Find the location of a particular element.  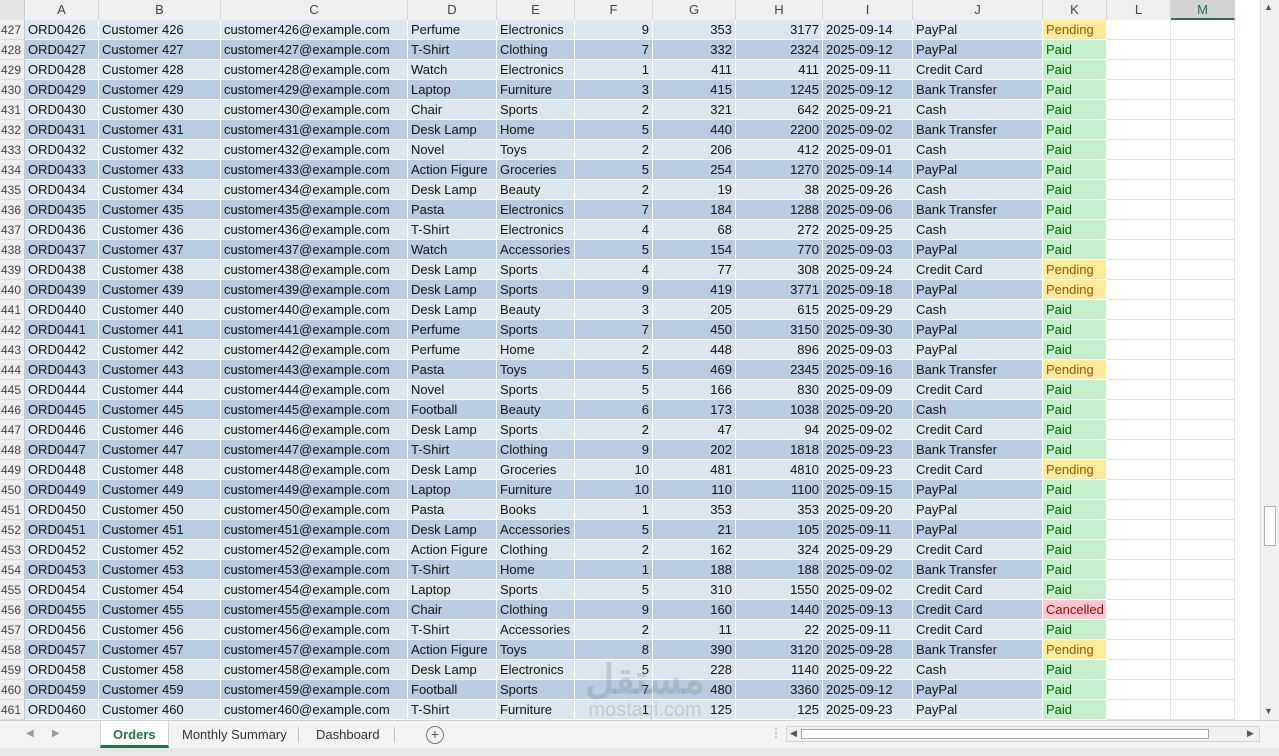

row-header: 440 is located at coordinates (12, 290).